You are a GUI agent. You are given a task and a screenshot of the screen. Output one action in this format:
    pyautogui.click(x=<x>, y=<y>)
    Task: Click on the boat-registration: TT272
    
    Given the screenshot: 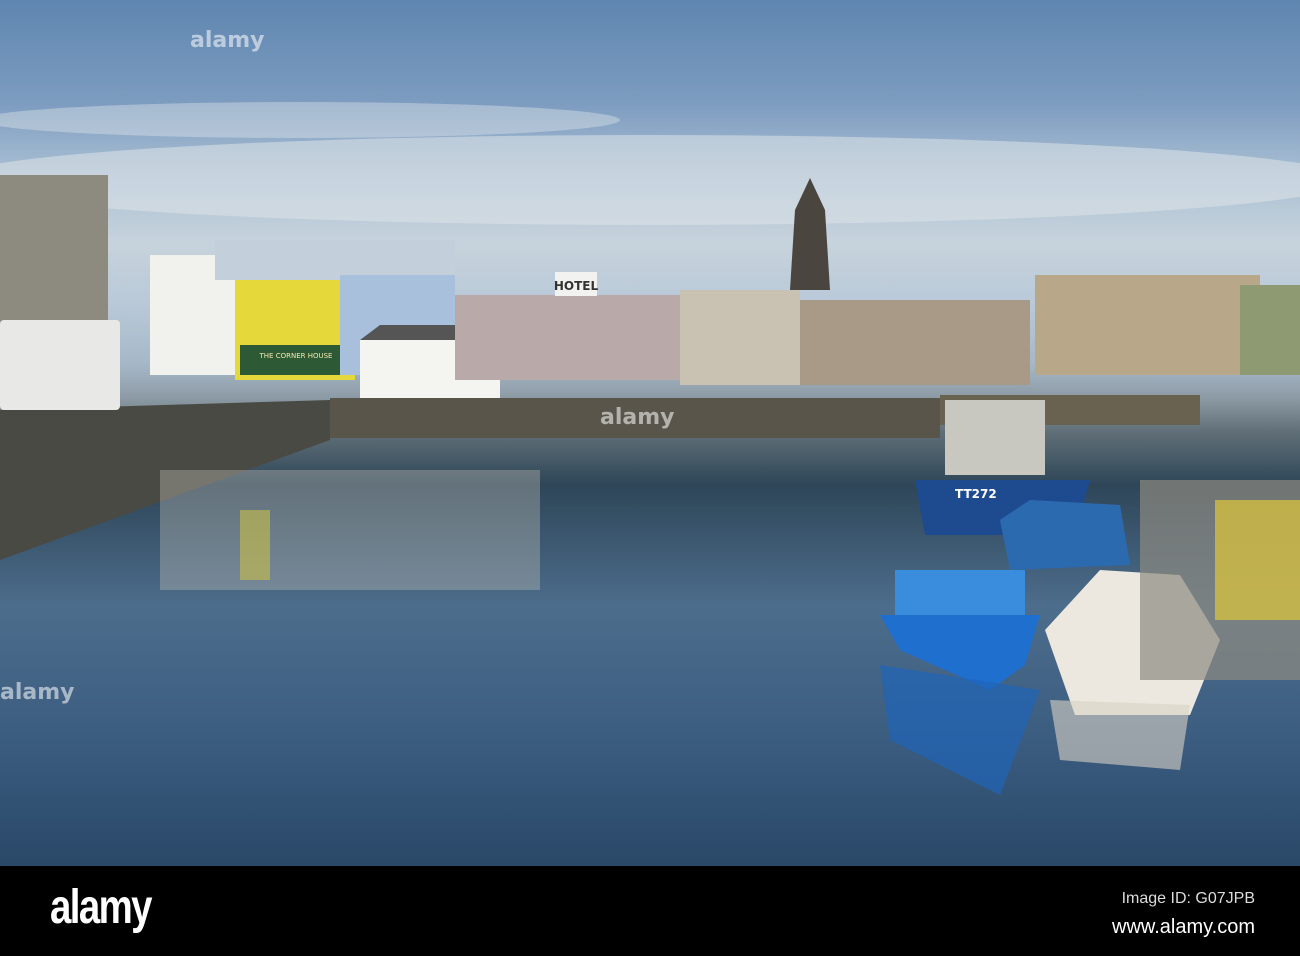 What is the action you would take?
    pyautogui.click(x=976, y=494)
    